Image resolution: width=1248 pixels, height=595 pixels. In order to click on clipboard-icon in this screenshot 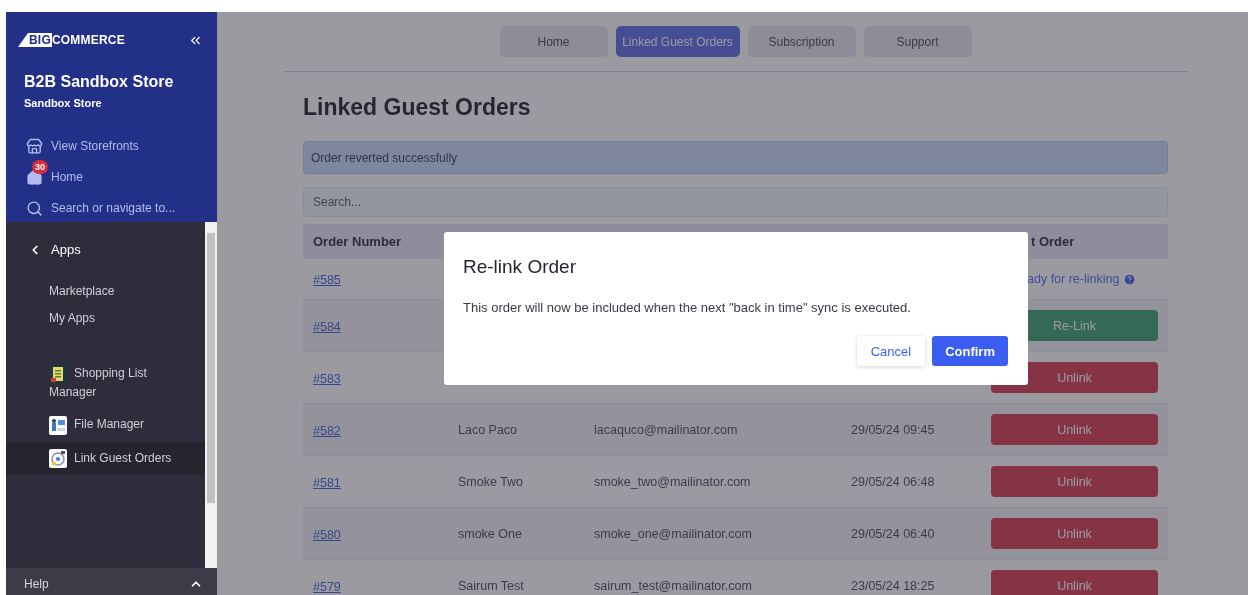, I will do `click(58, 374)`.